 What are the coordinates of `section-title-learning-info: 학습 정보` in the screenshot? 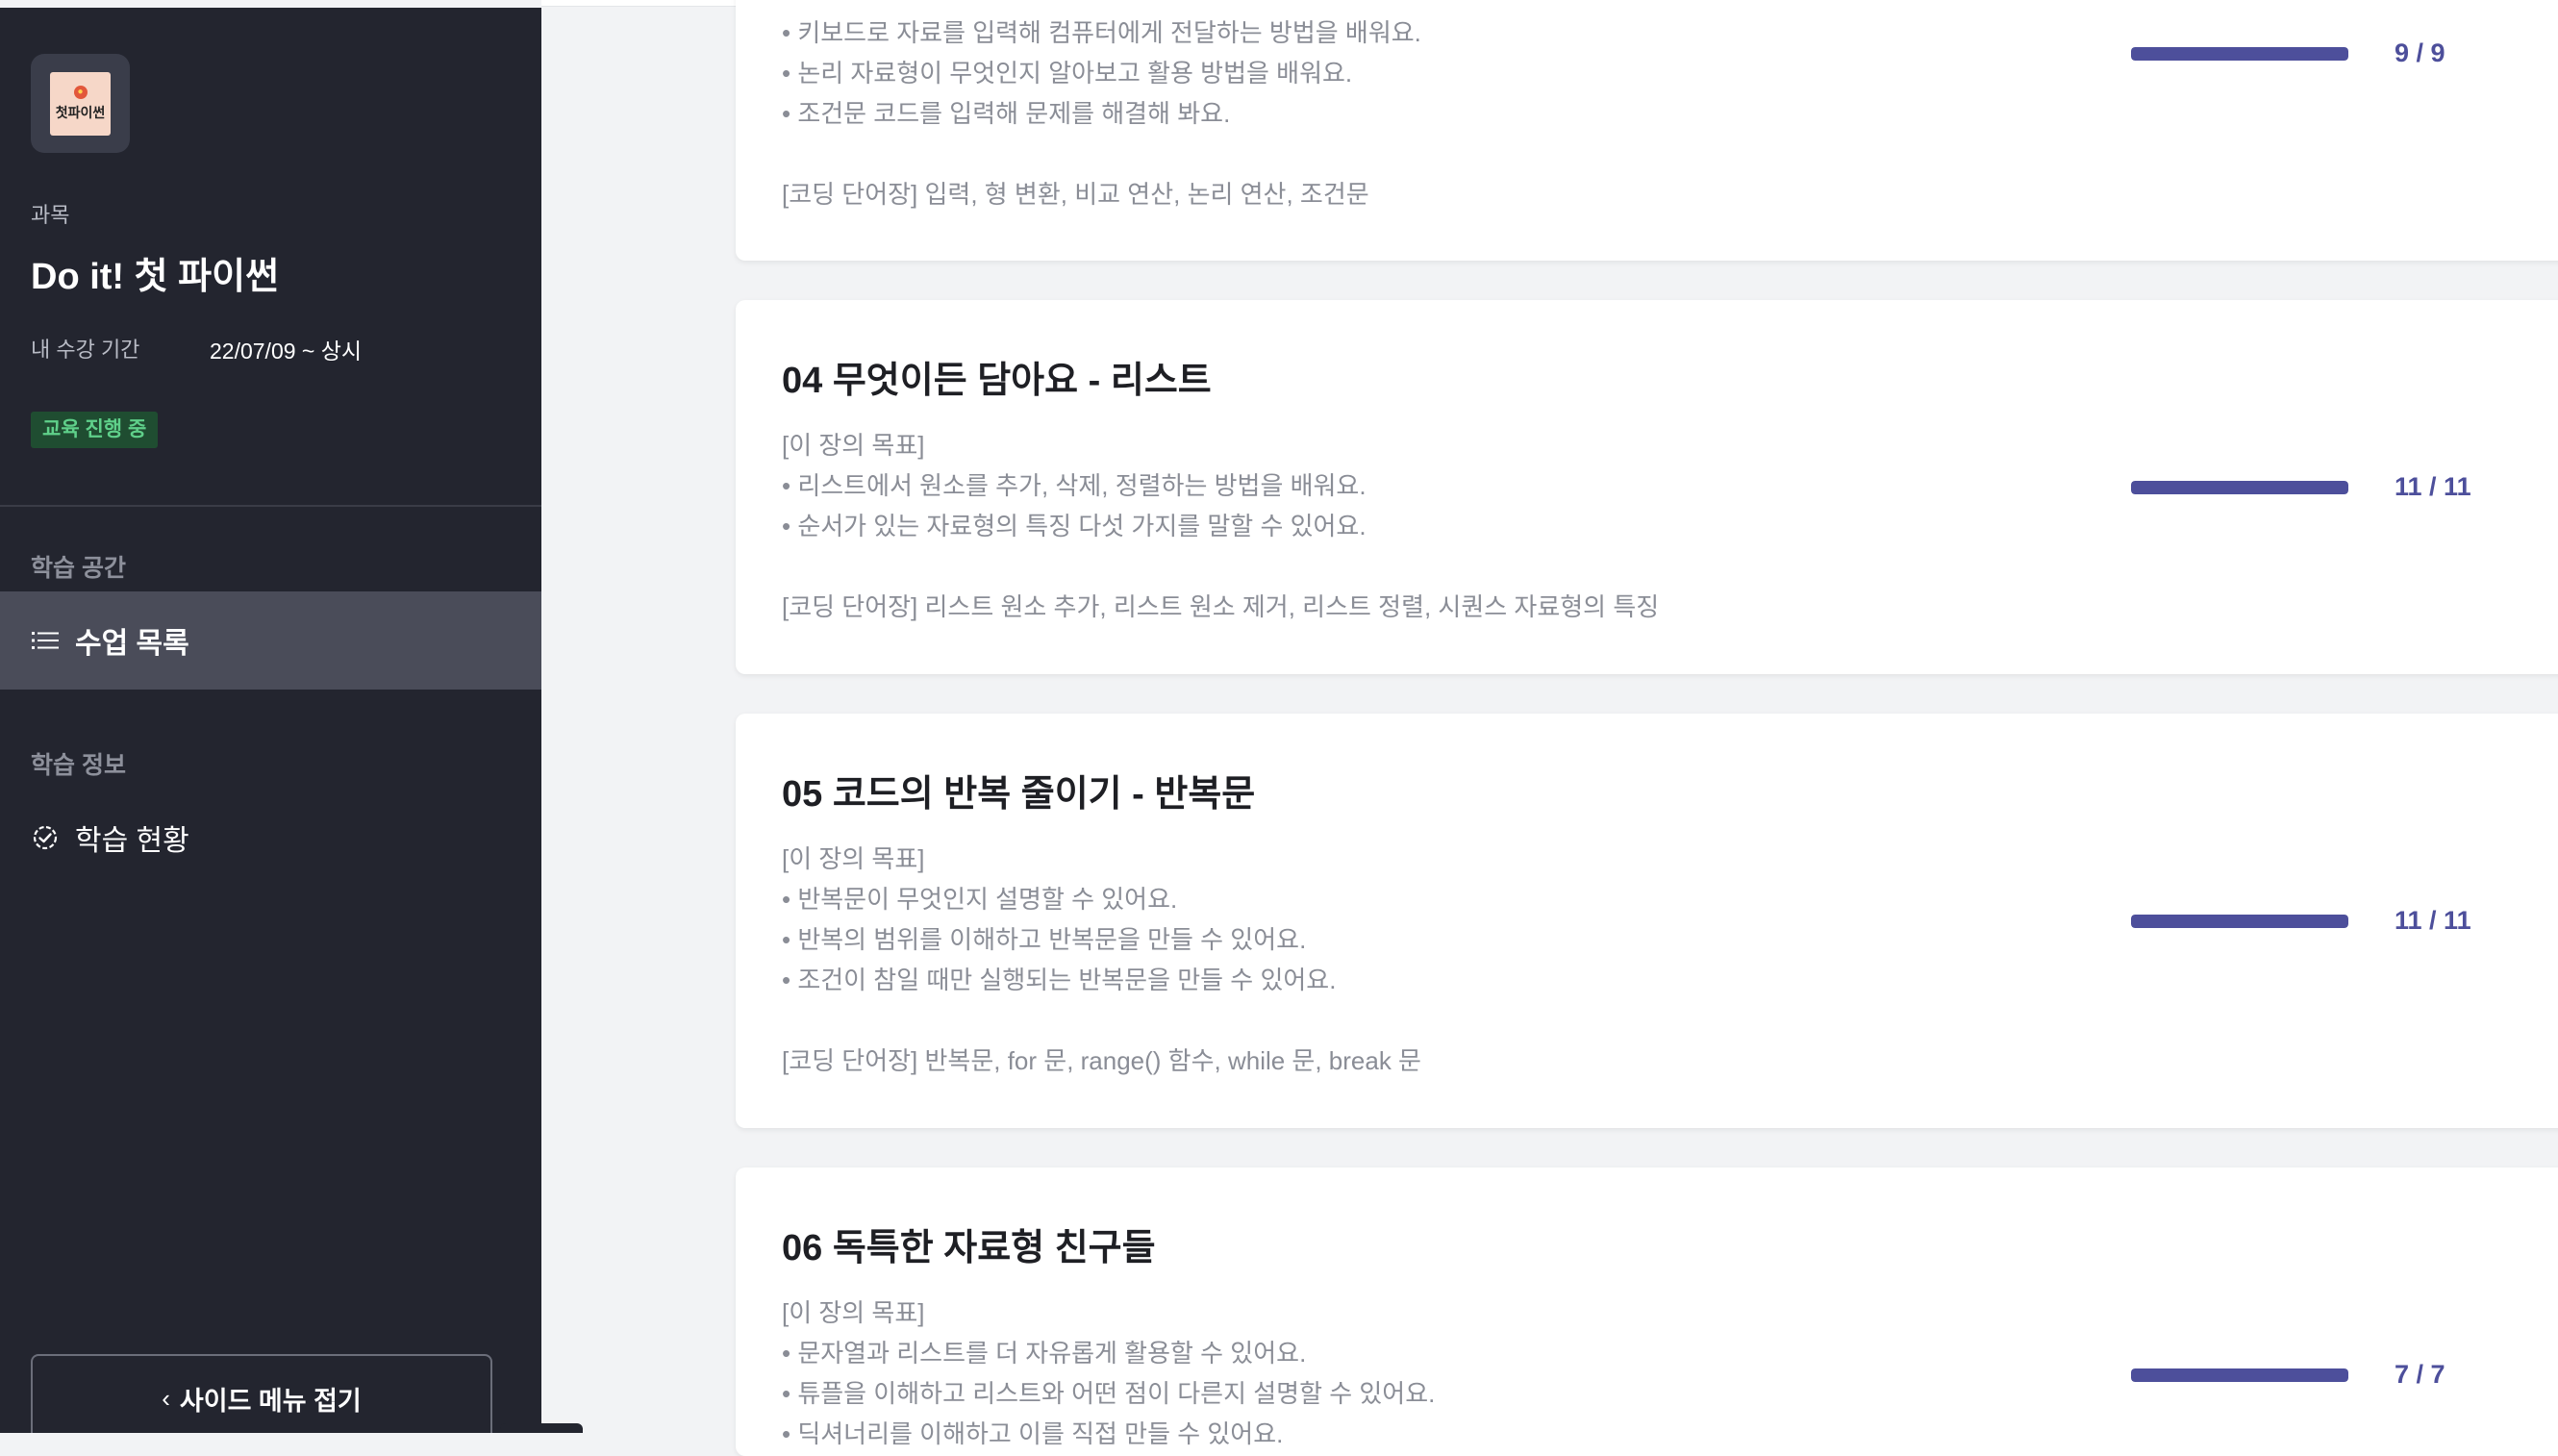 It's located at (78, 766).